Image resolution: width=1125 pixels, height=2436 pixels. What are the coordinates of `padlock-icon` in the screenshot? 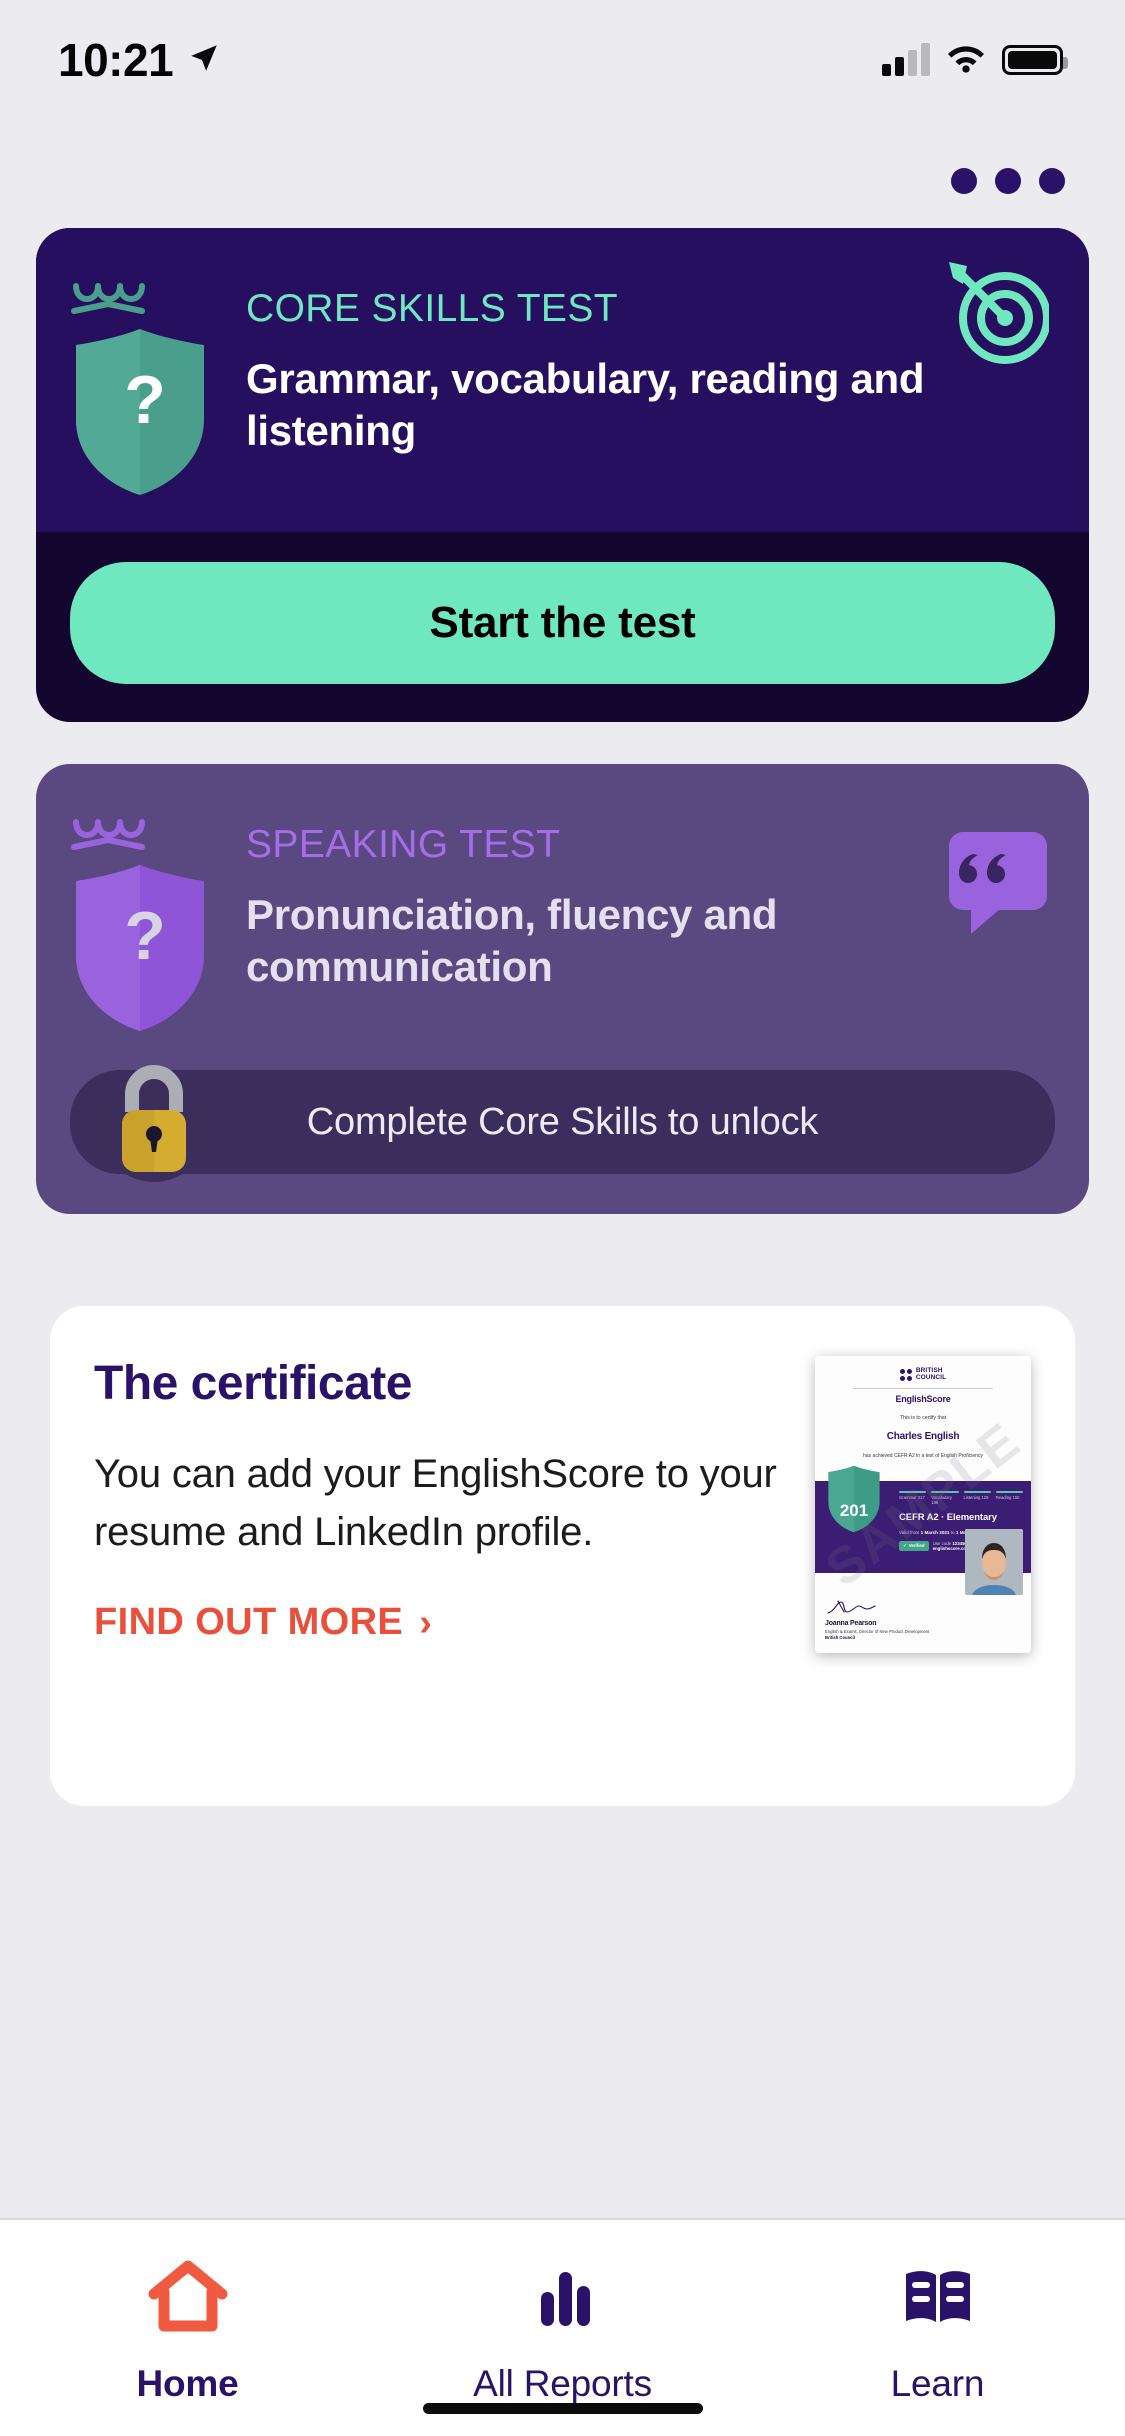 It's located at (154, 1124).